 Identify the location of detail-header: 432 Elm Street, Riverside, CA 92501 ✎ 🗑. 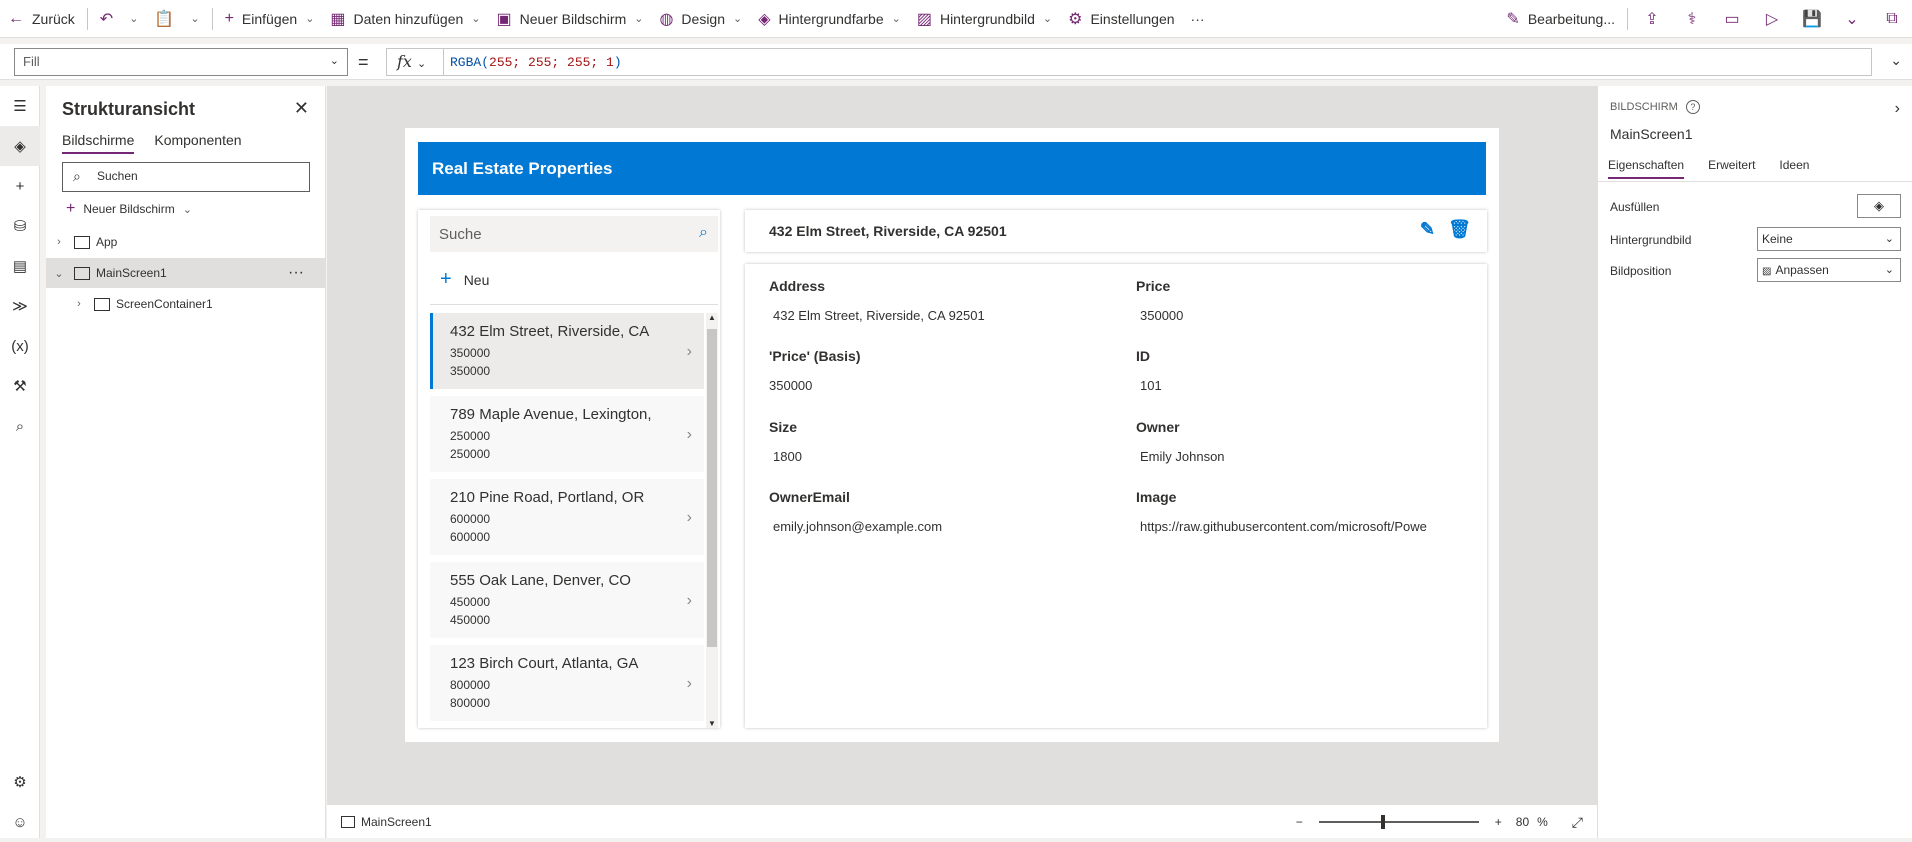
(1116, 231).